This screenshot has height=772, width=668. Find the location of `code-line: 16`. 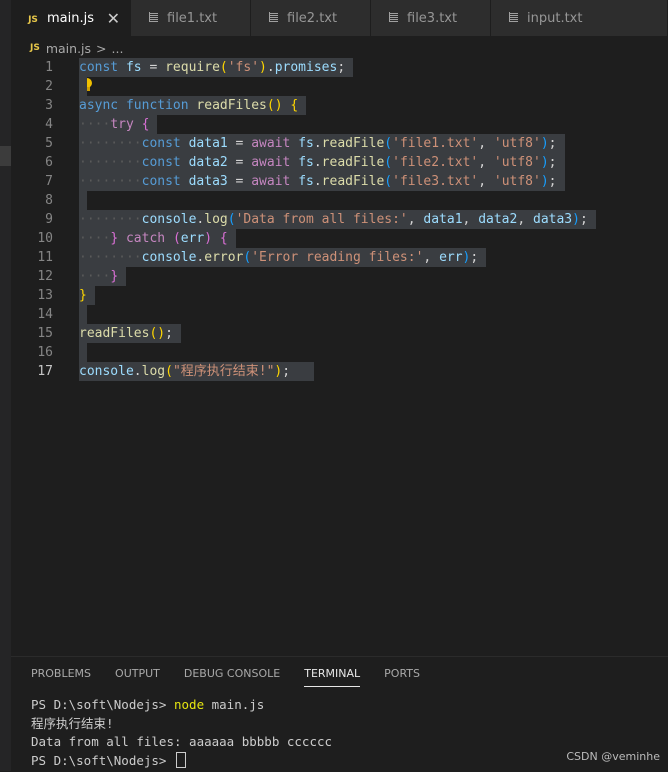

code-line: 16 is located at coordinates (339, 352).